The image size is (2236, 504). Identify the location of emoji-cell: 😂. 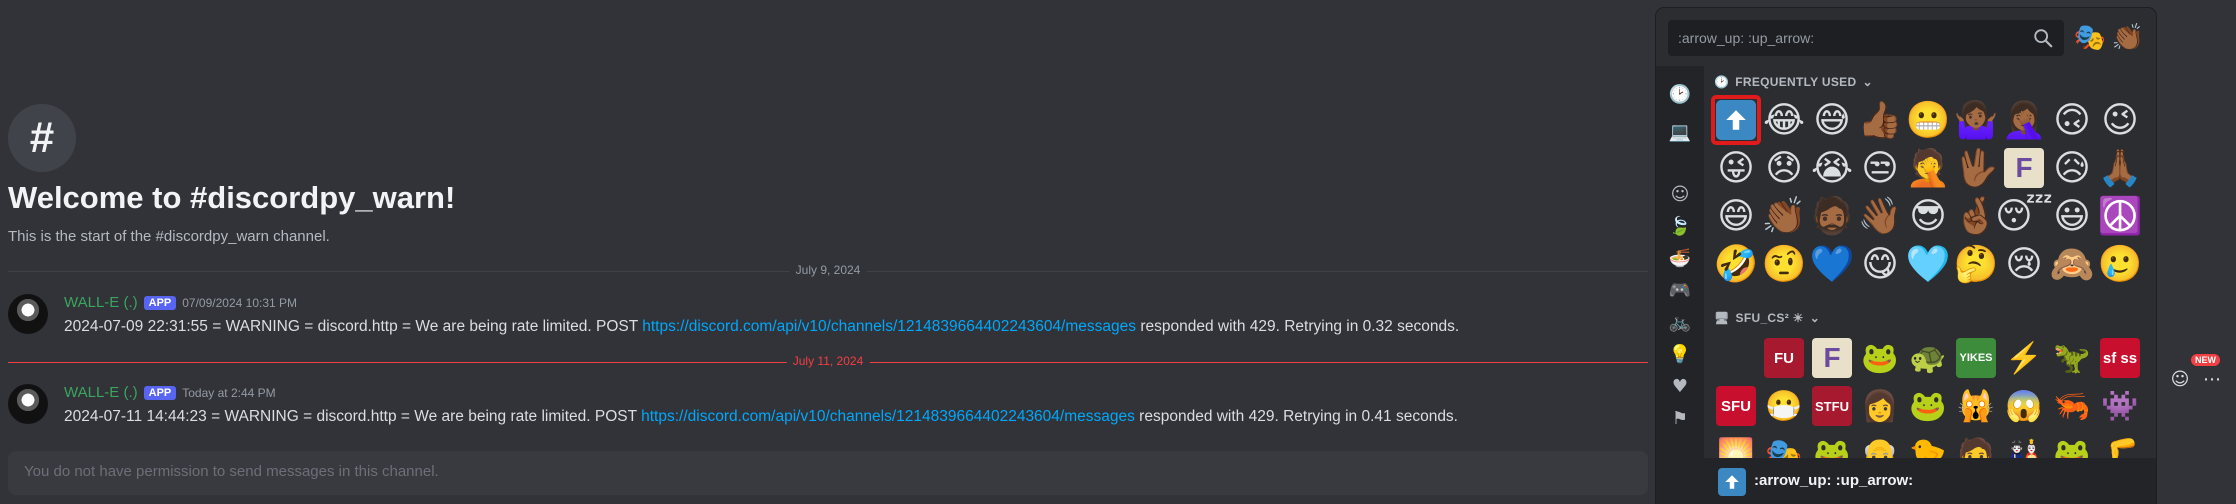
(1784, 120).